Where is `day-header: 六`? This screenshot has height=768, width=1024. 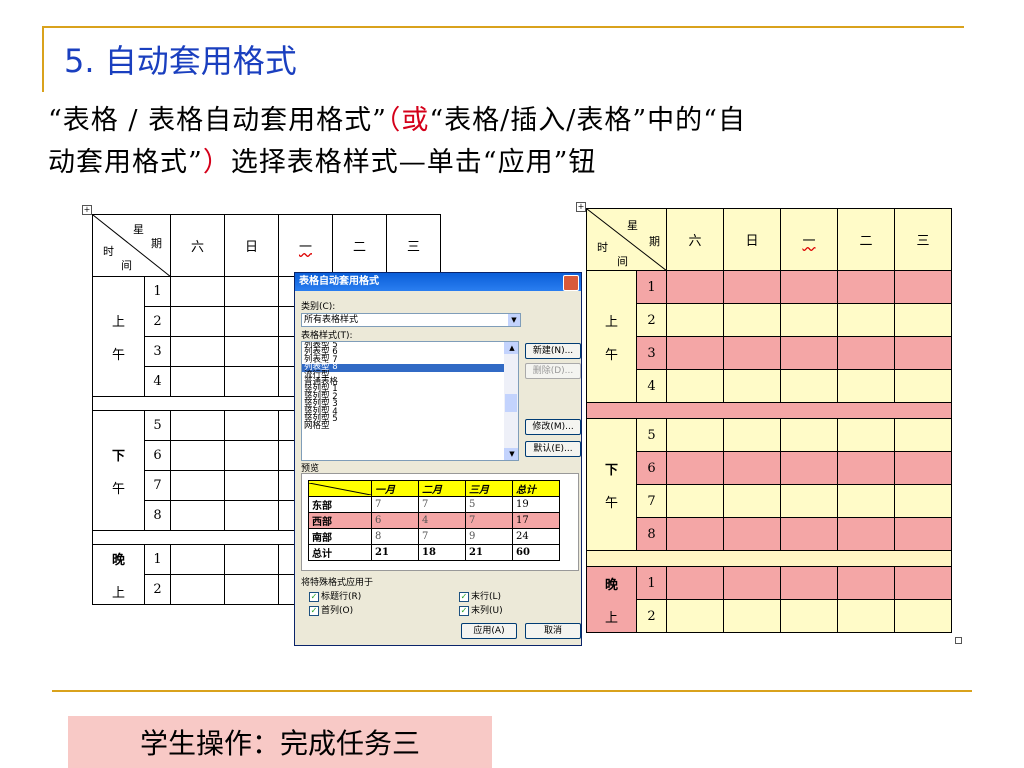
day-header: 六 is located at coordinates (695, 239).